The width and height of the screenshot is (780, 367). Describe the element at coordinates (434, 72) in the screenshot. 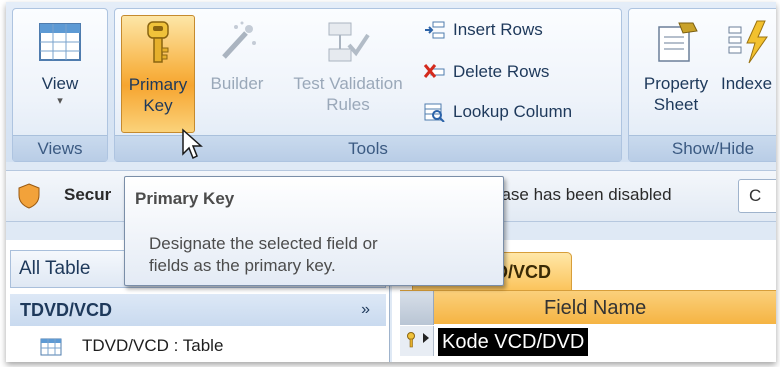

I see `delete-rows-icon` at that location.